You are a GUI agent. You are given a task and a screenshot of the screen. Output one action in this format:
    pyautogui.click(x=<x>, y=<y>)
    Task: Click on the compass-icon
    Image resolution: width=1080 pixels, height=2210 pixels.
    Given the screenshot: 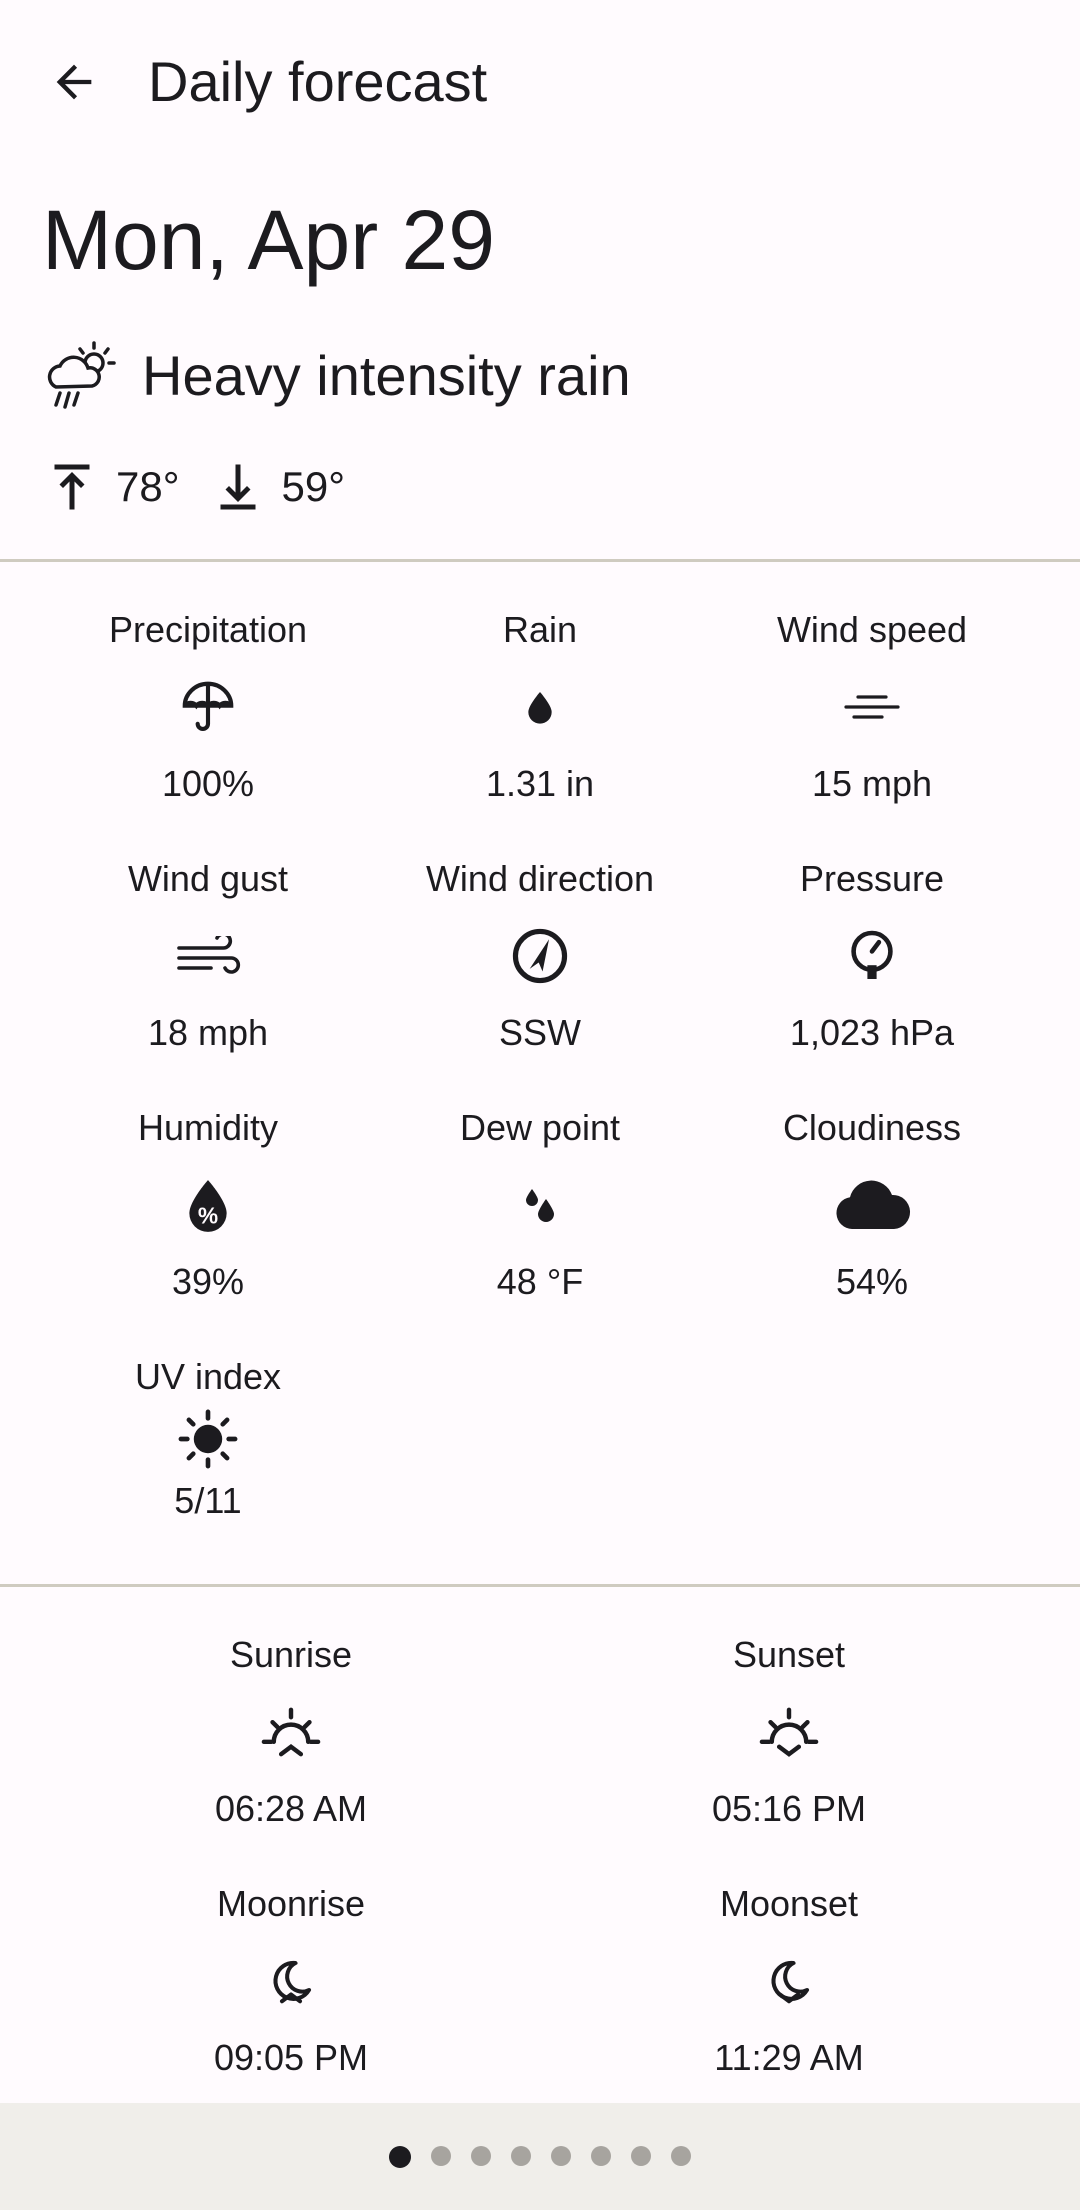 What is the action you would take?
    pyautogui.click(x=540, y=956)
    